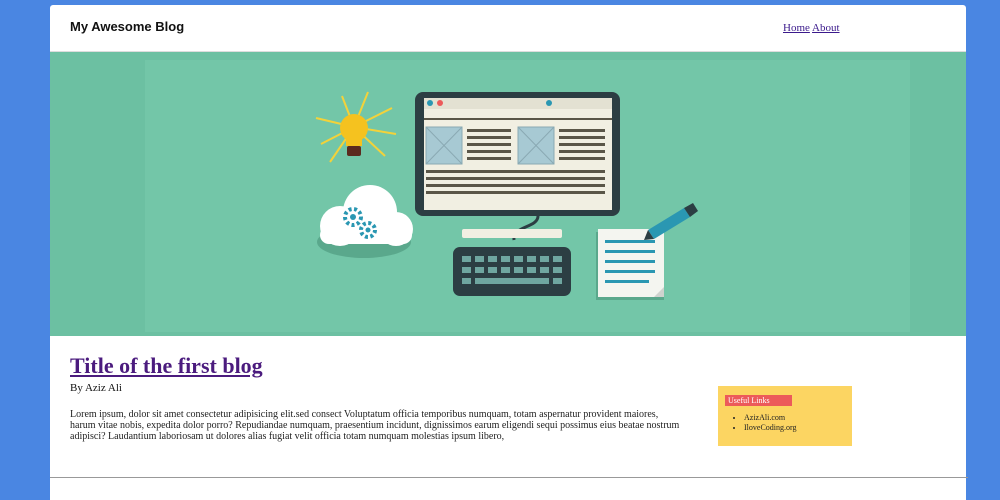  What do you see at coordinates (826, 28) in the screenshot?
I see `nav-link-about: About` at bounding box center [826, 28].